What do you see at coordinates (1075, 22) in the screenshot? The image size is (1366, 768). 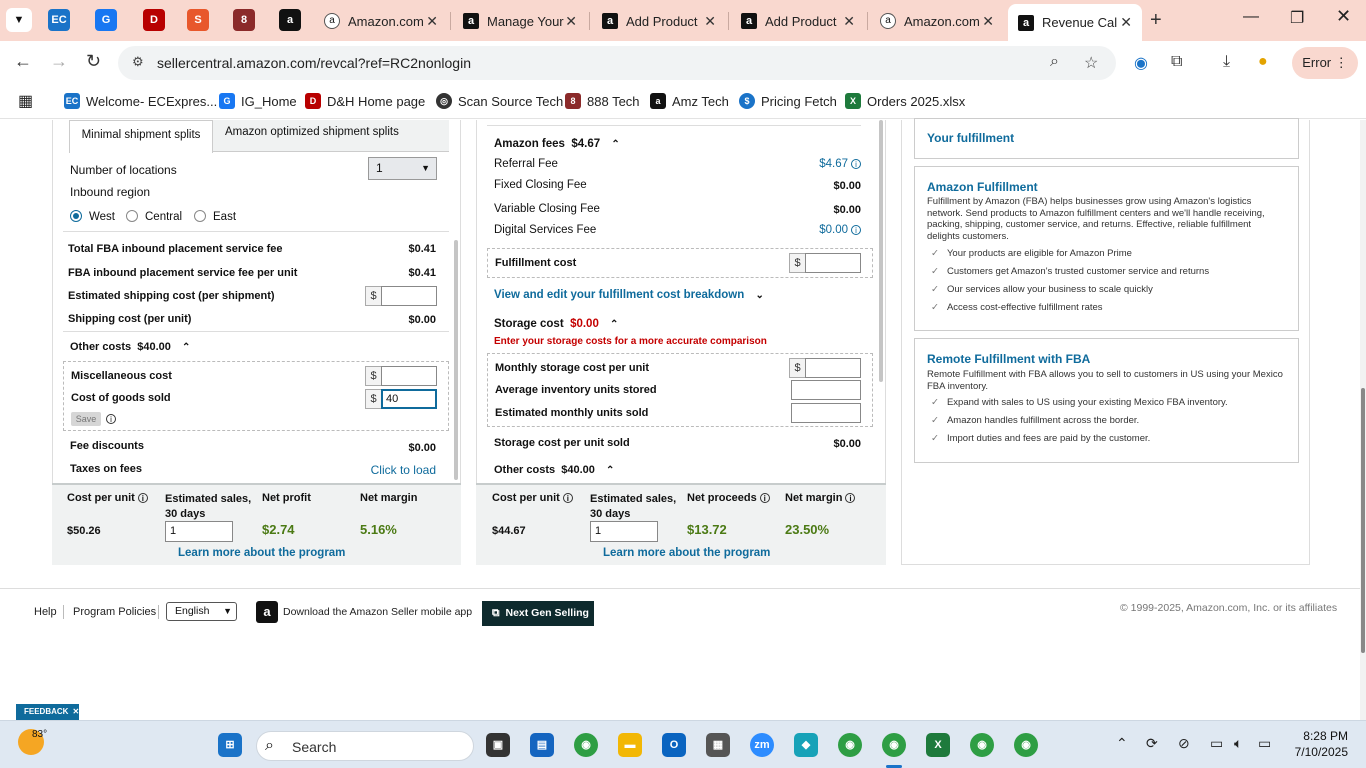 I see `tab-revenue-calculator: a Revenue Cal ✕` at bounding box center [1075, 22].